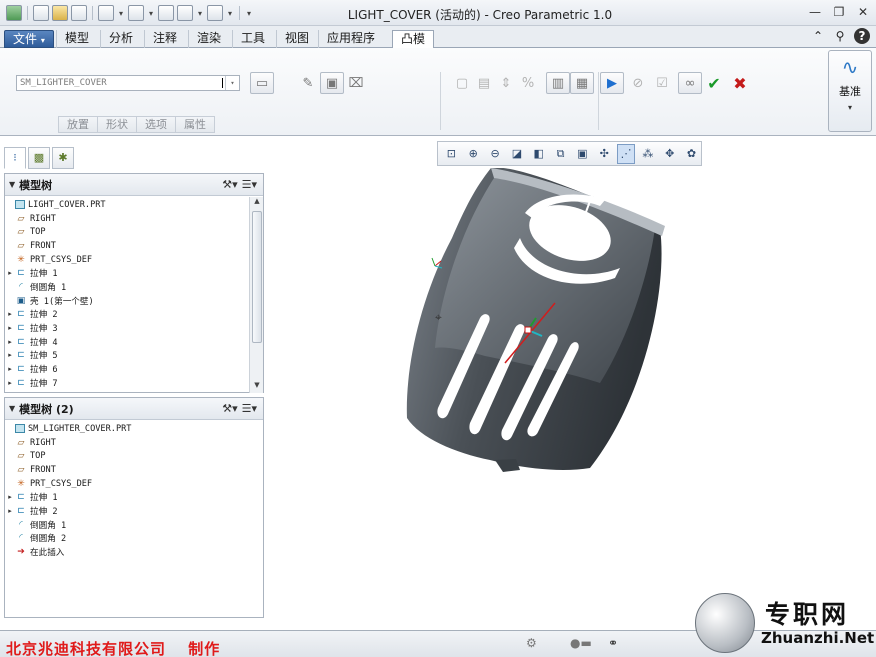 This screenshot has height=657, width=876. What do you see at coordinates (151, 13) in the screenshot?
I see `redo-dropdown-icon: ▾` at bounding box center [151, 13].